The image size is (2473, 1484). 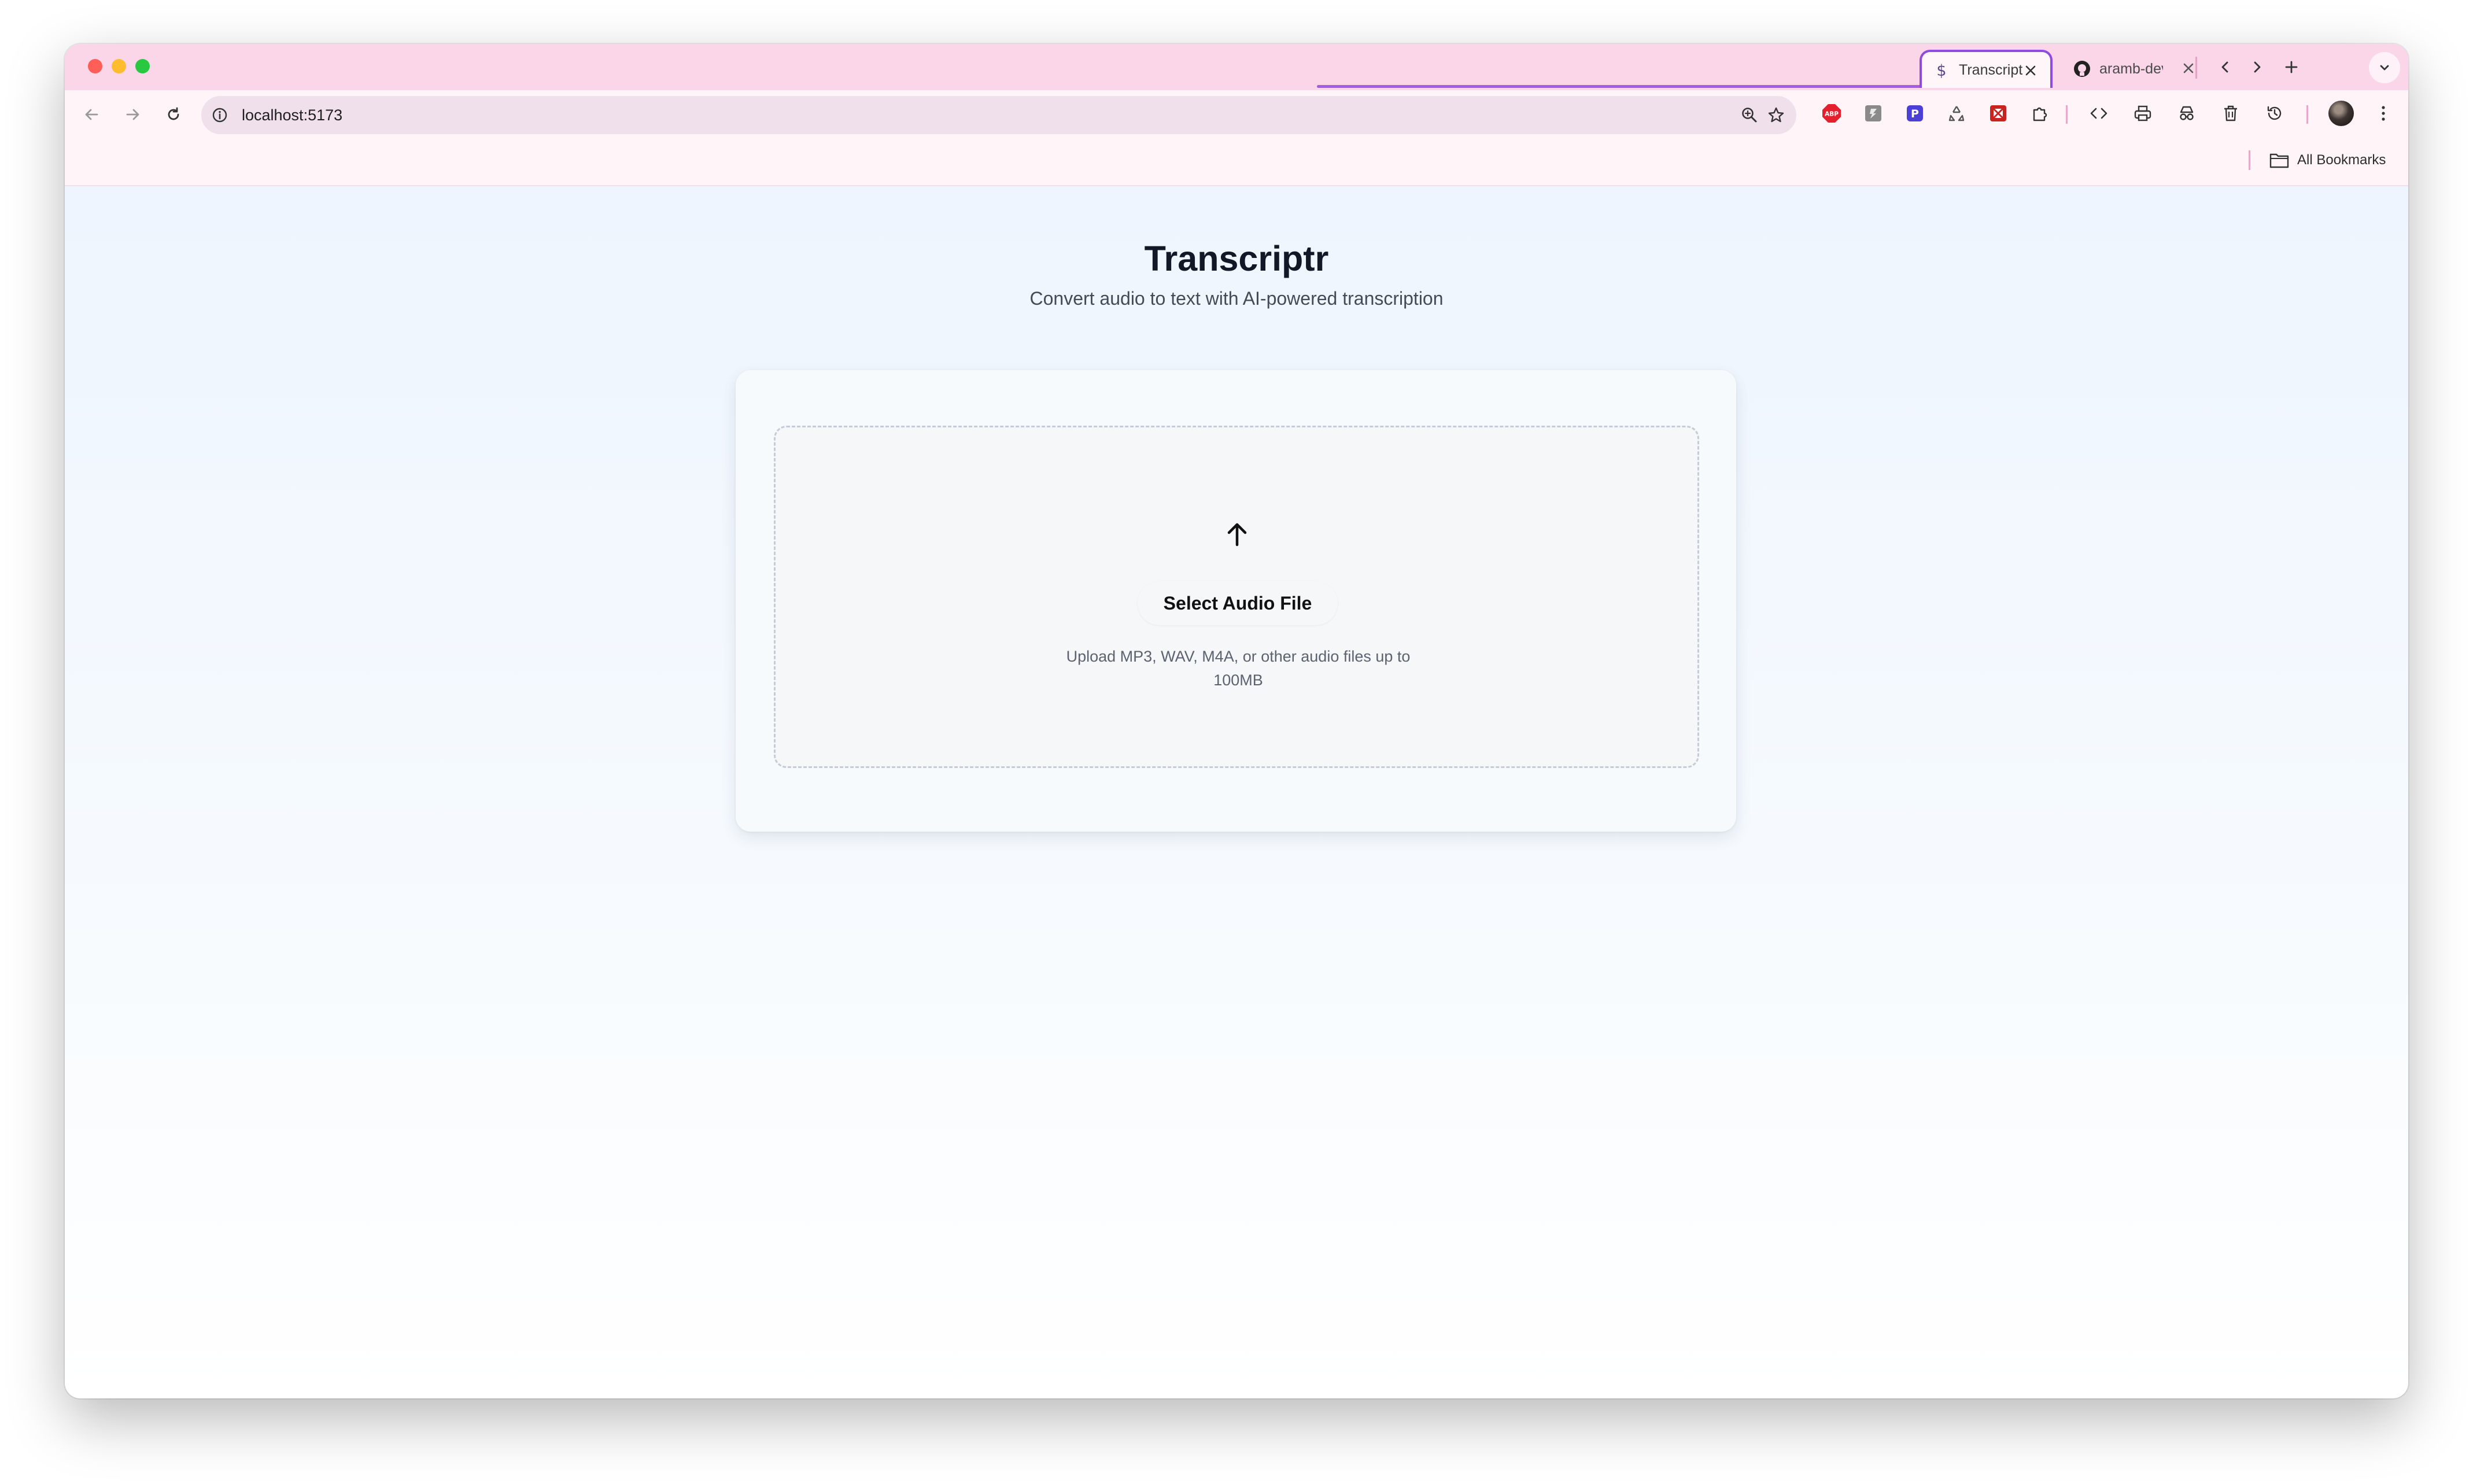 I want to click on chevron-down-icon, so click(x=2384, y=67).